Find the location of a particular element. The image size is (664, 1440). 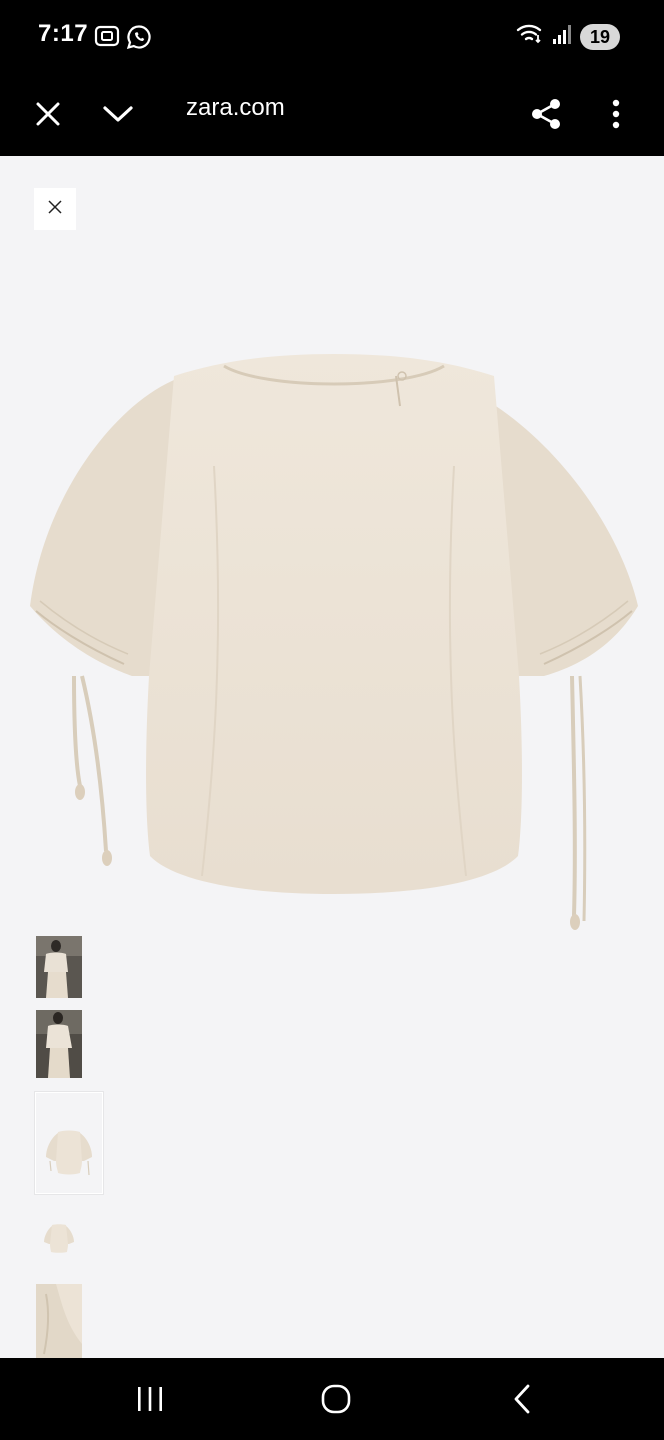

home-icon is located at coordinates (336, 1399).